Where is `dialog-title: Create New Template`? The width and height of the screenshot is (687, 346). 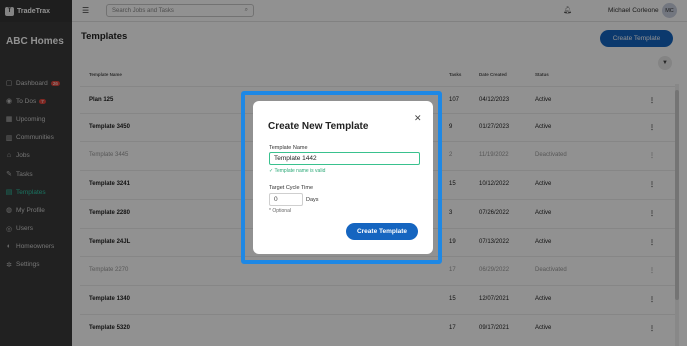
dialog-title: Create New Template is located at coordinates (318, 126).